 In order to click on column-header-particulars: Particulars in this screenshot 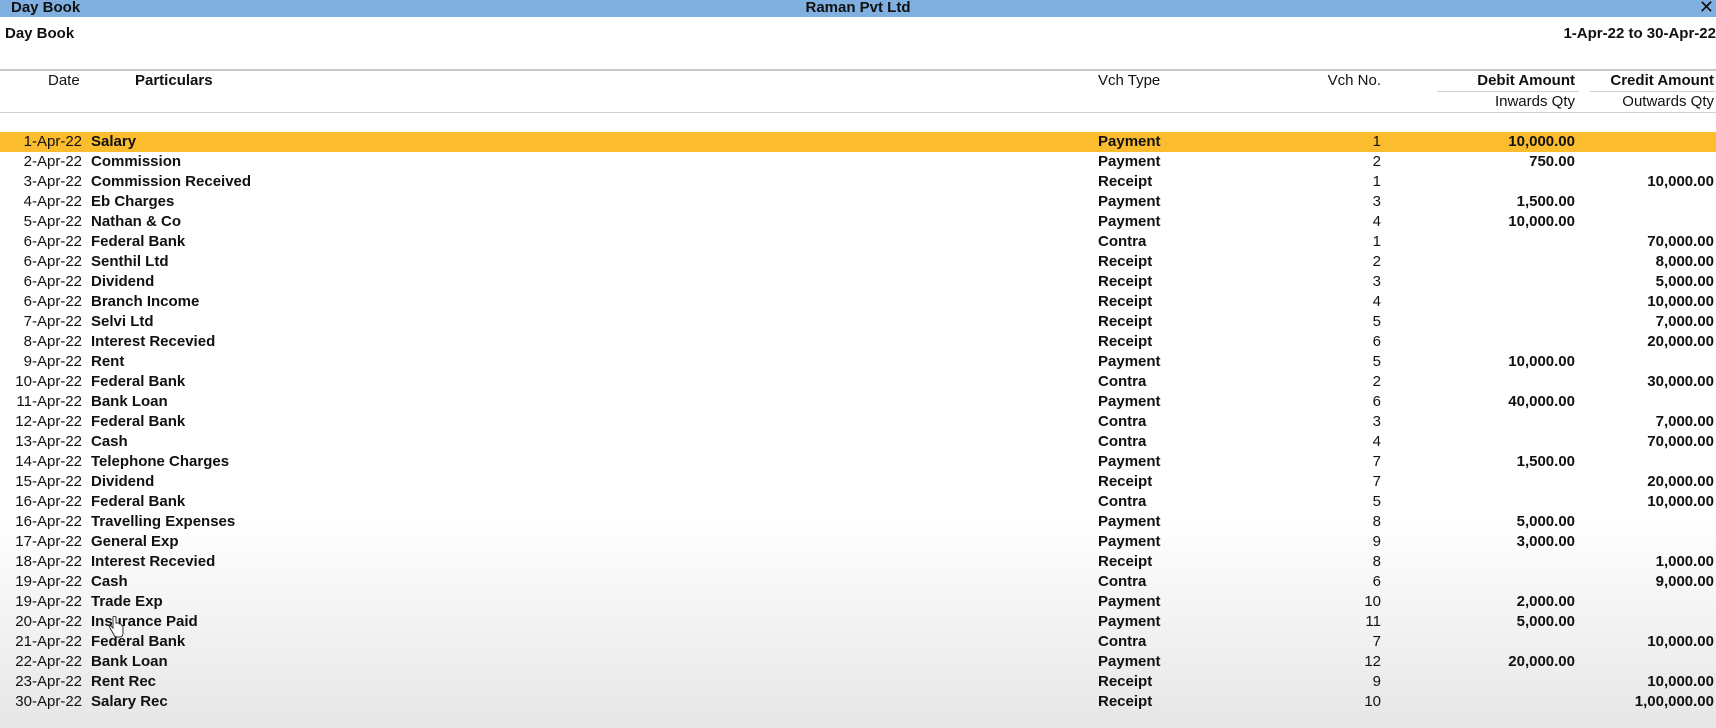, I will do `click(174, 80)`.